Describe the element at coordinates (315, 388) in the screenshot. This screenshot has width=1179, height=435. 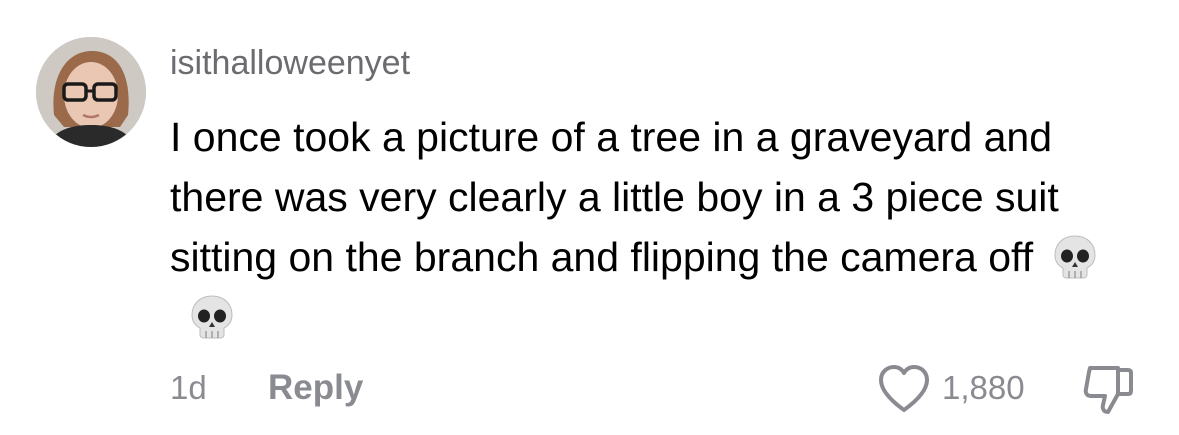
I see `reply-button: Reply` at that location.